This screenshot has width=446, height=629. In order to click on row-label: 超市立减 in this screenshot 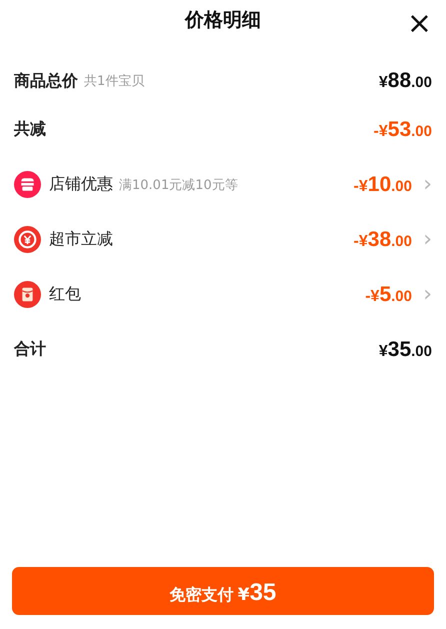, I will do `click(81, 239)`.